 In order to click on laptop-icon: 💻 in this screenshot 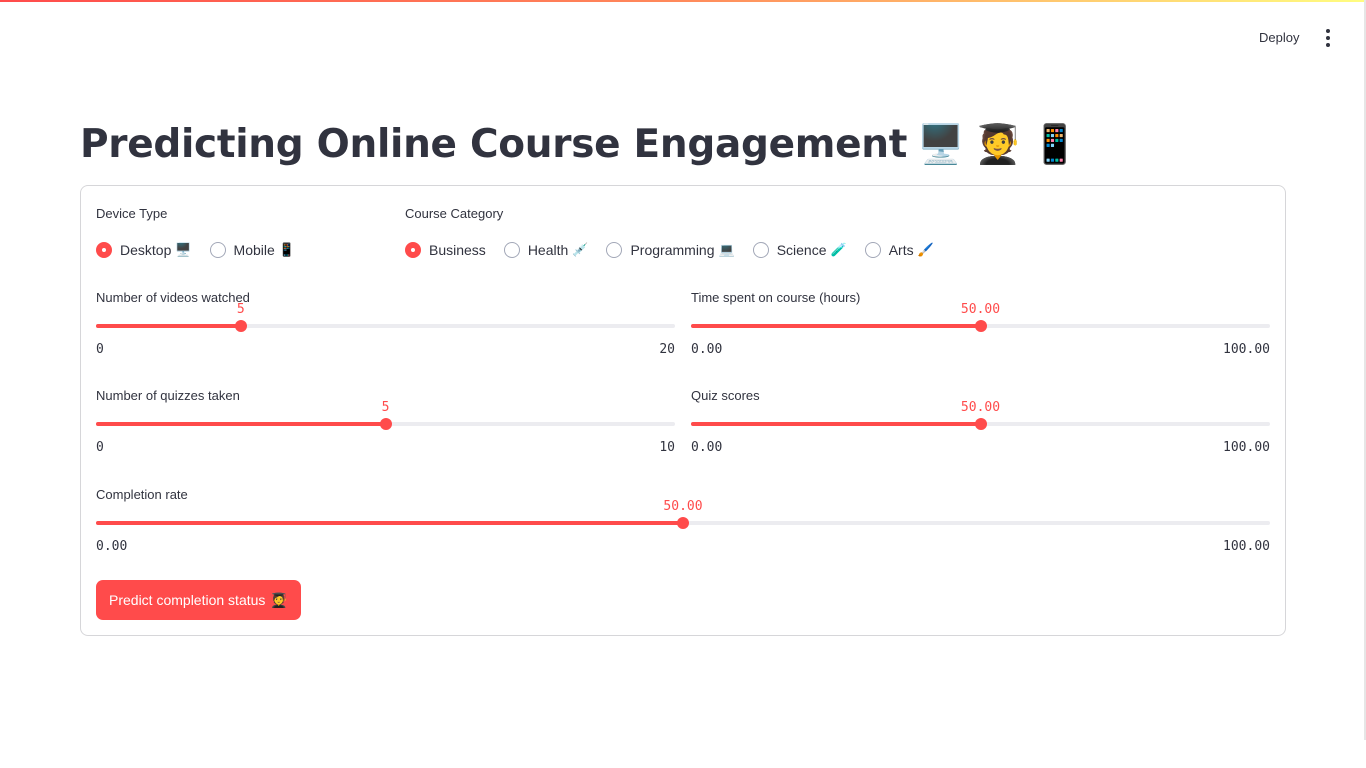, I will do `click(726, 249)`.